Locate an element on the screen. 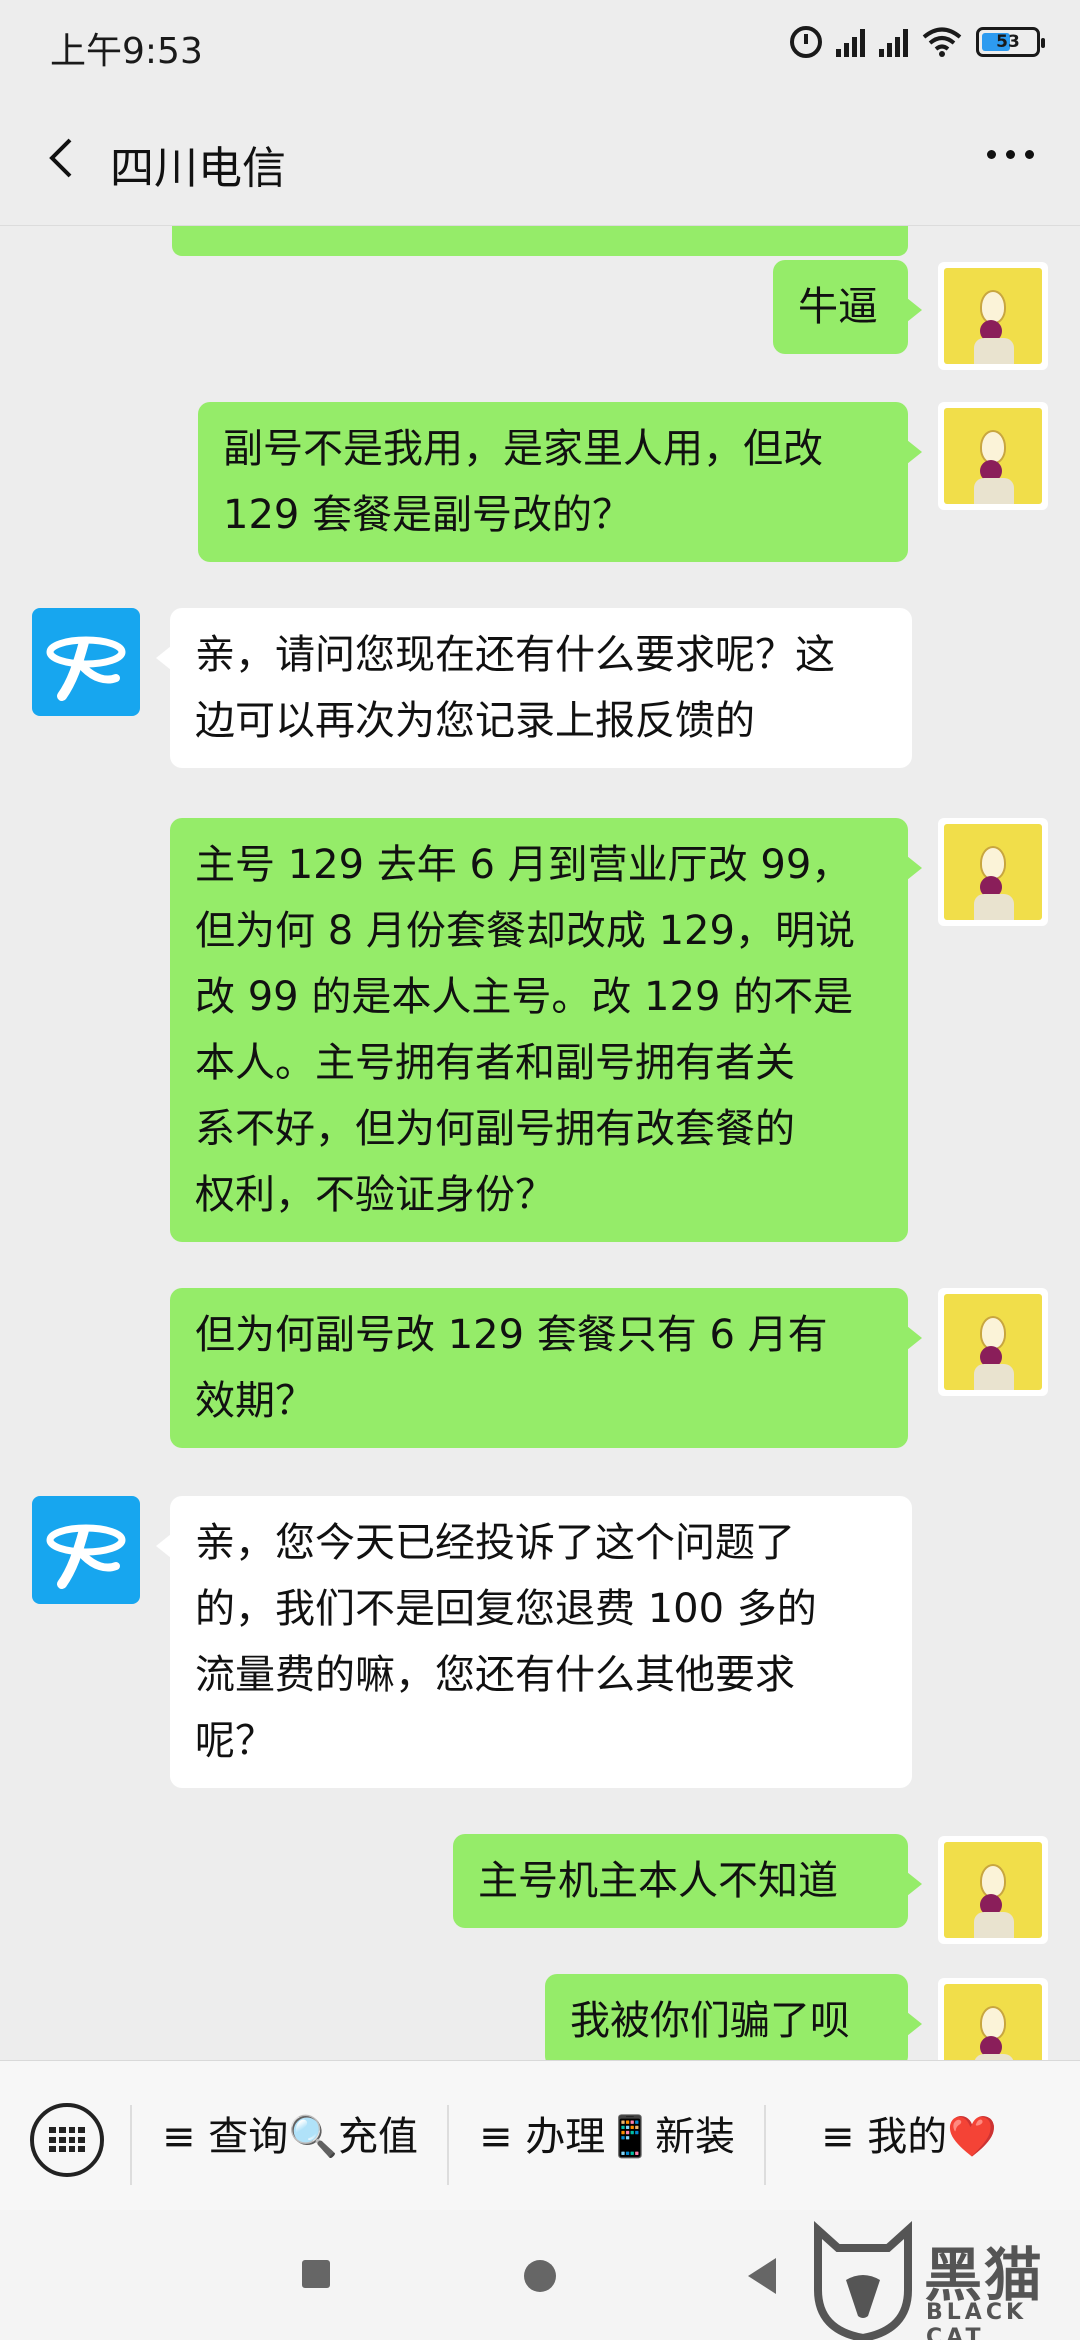  battery-icon: 53 is located at coordinates (1010, 42).